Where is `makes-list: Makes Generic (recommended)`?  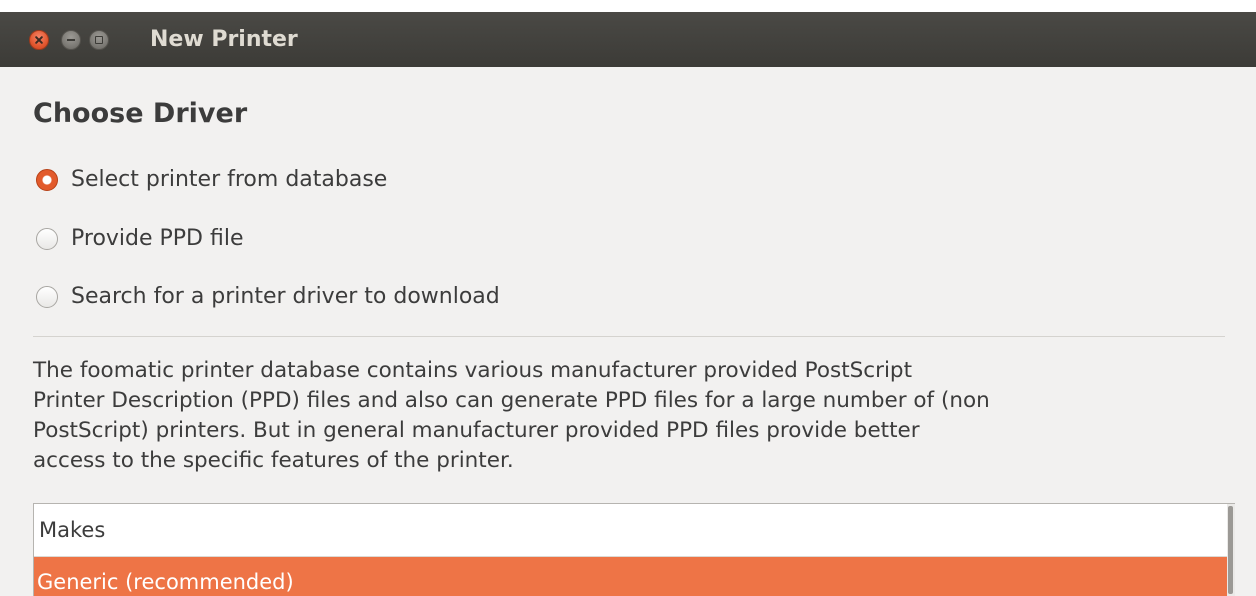
makes-list: Makes Generic (recommended) is located at coordinates (634, 549).